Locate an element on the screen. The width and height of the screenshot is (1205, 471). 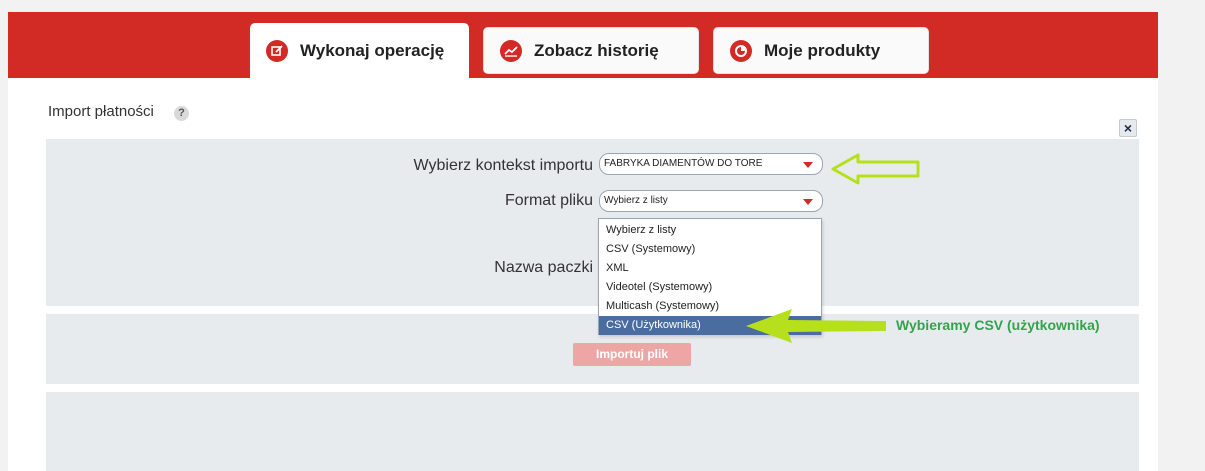
tab-label: Moje produkty is located at coordinates (822, 50).